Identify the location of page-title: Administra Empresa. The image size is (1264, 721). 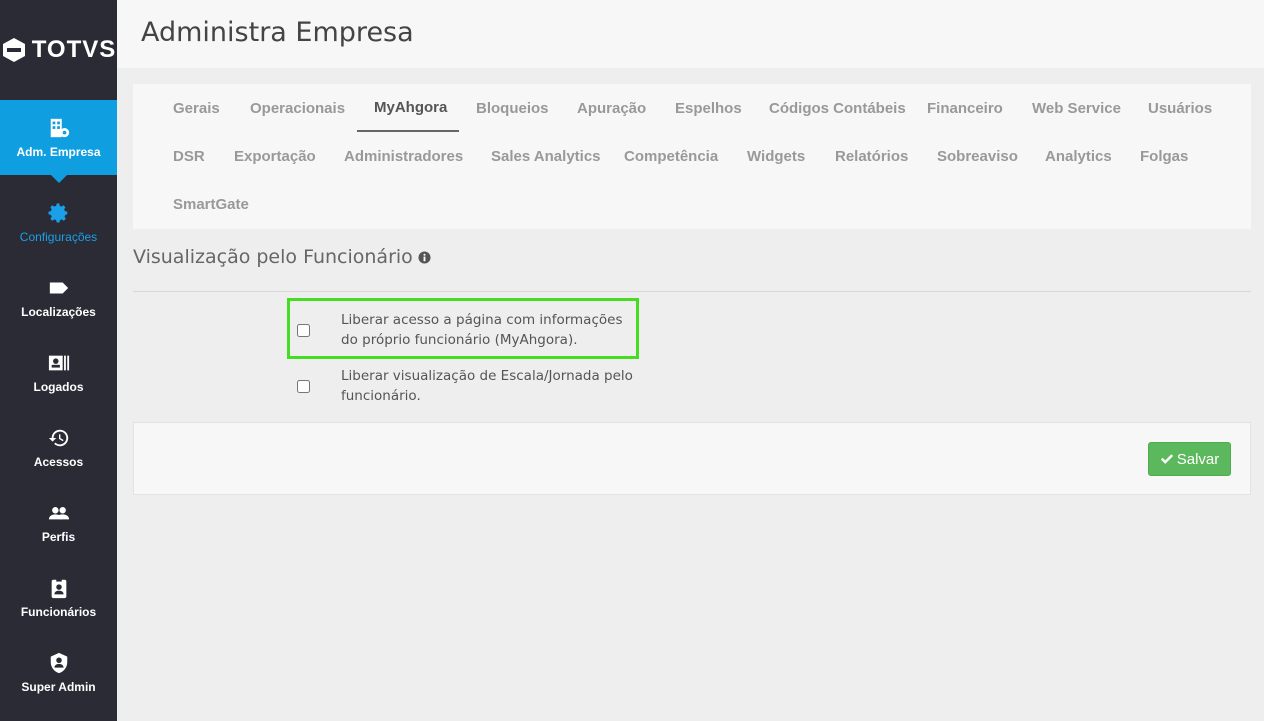
(277, 32).